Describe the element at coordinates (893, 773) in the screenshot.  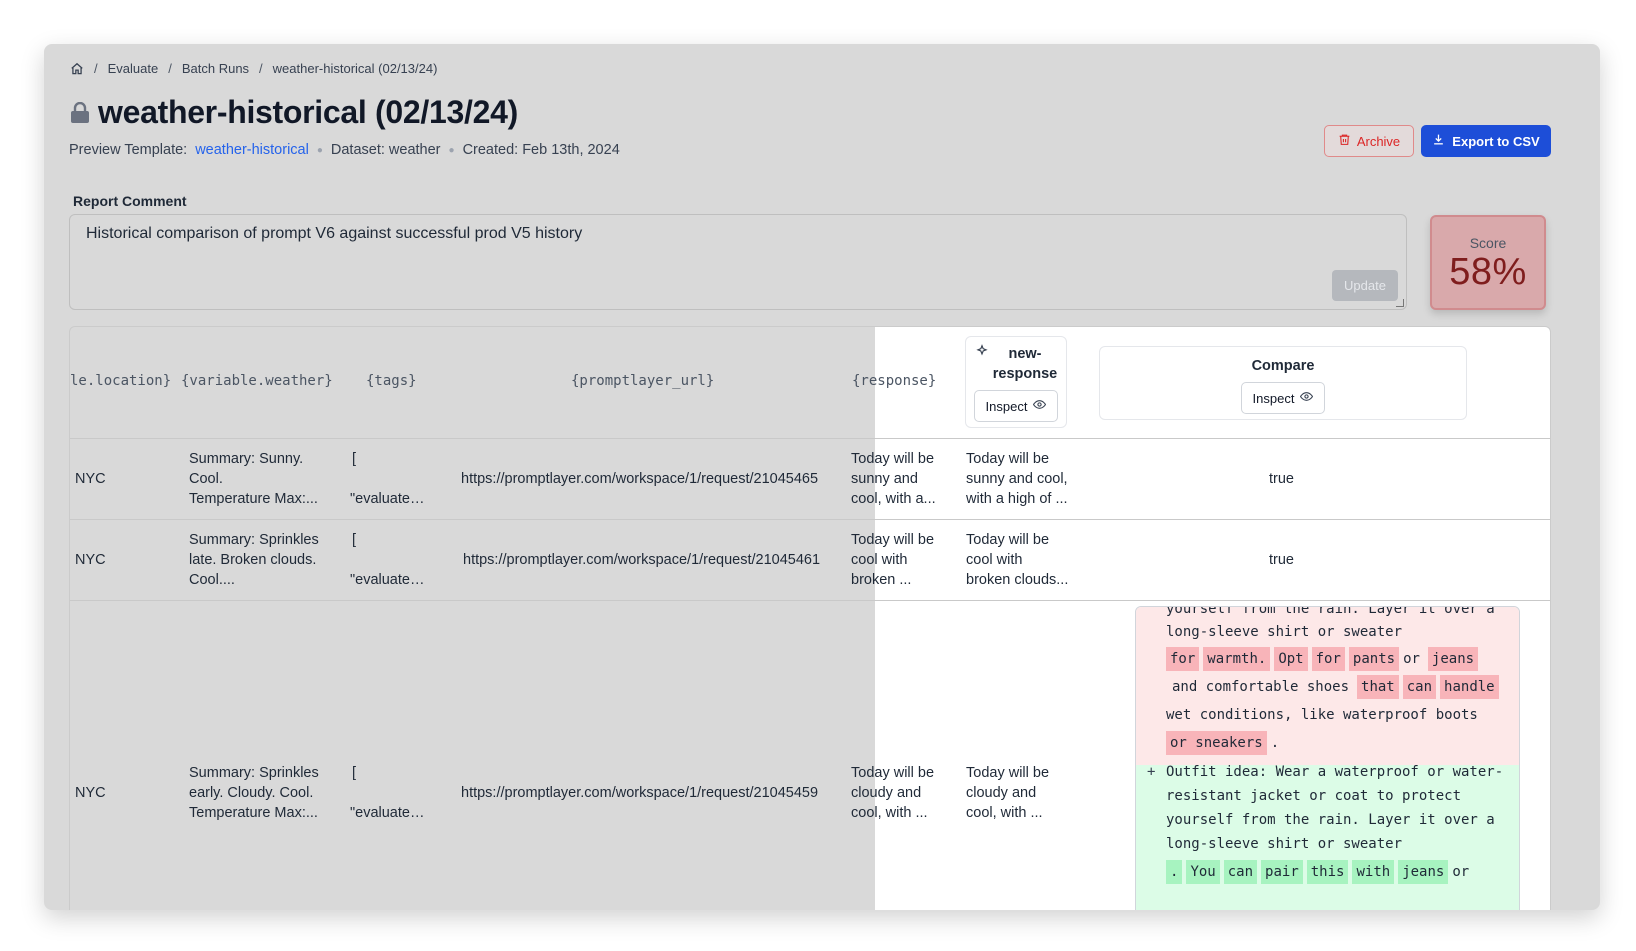
I see `row3-response-line: Today will be` at that location.